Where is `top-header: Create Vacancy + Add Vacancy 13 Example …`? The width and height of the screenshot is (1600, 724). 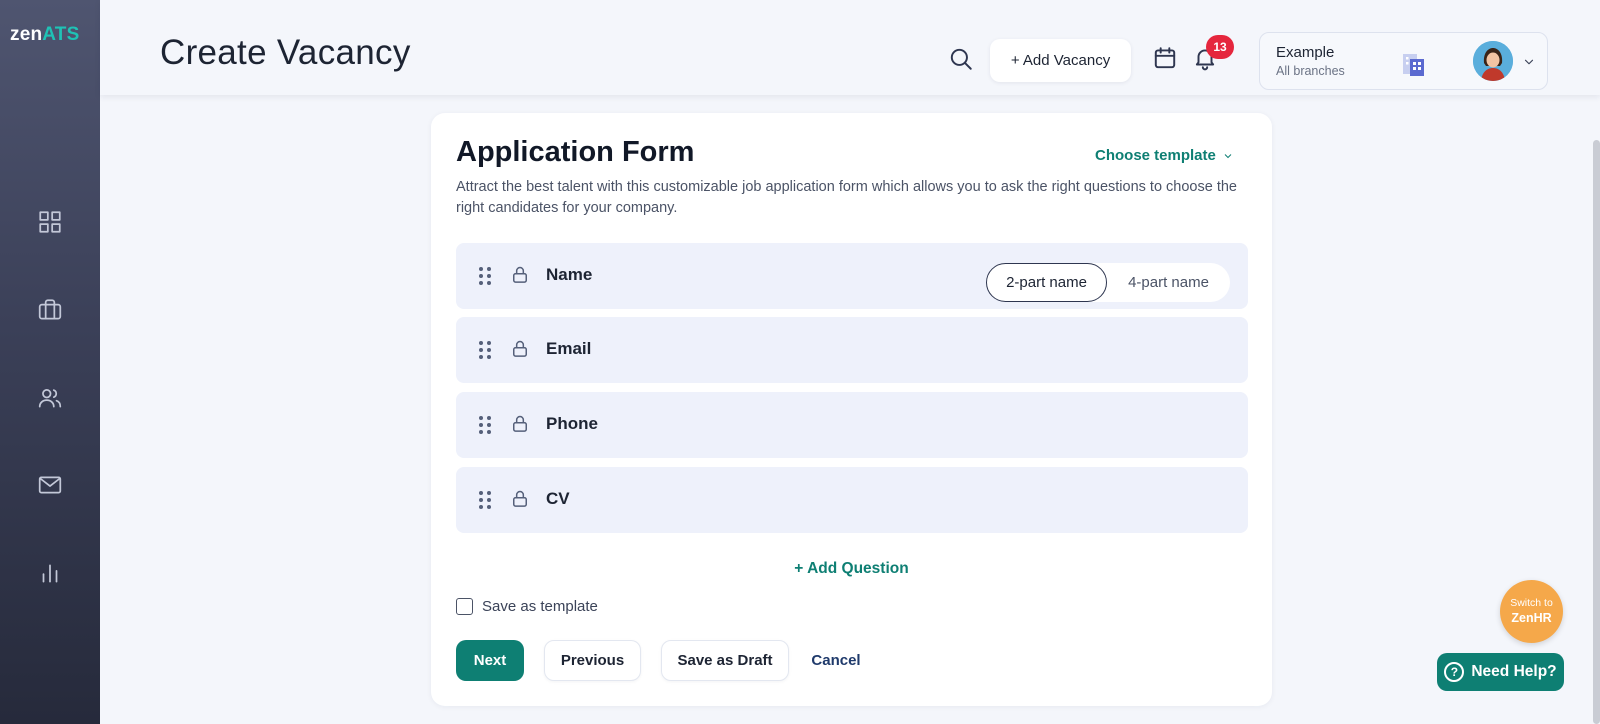
top-header: Create Vacancy + Add Vacancy 13 Example … is located at coordinates (850, 47).